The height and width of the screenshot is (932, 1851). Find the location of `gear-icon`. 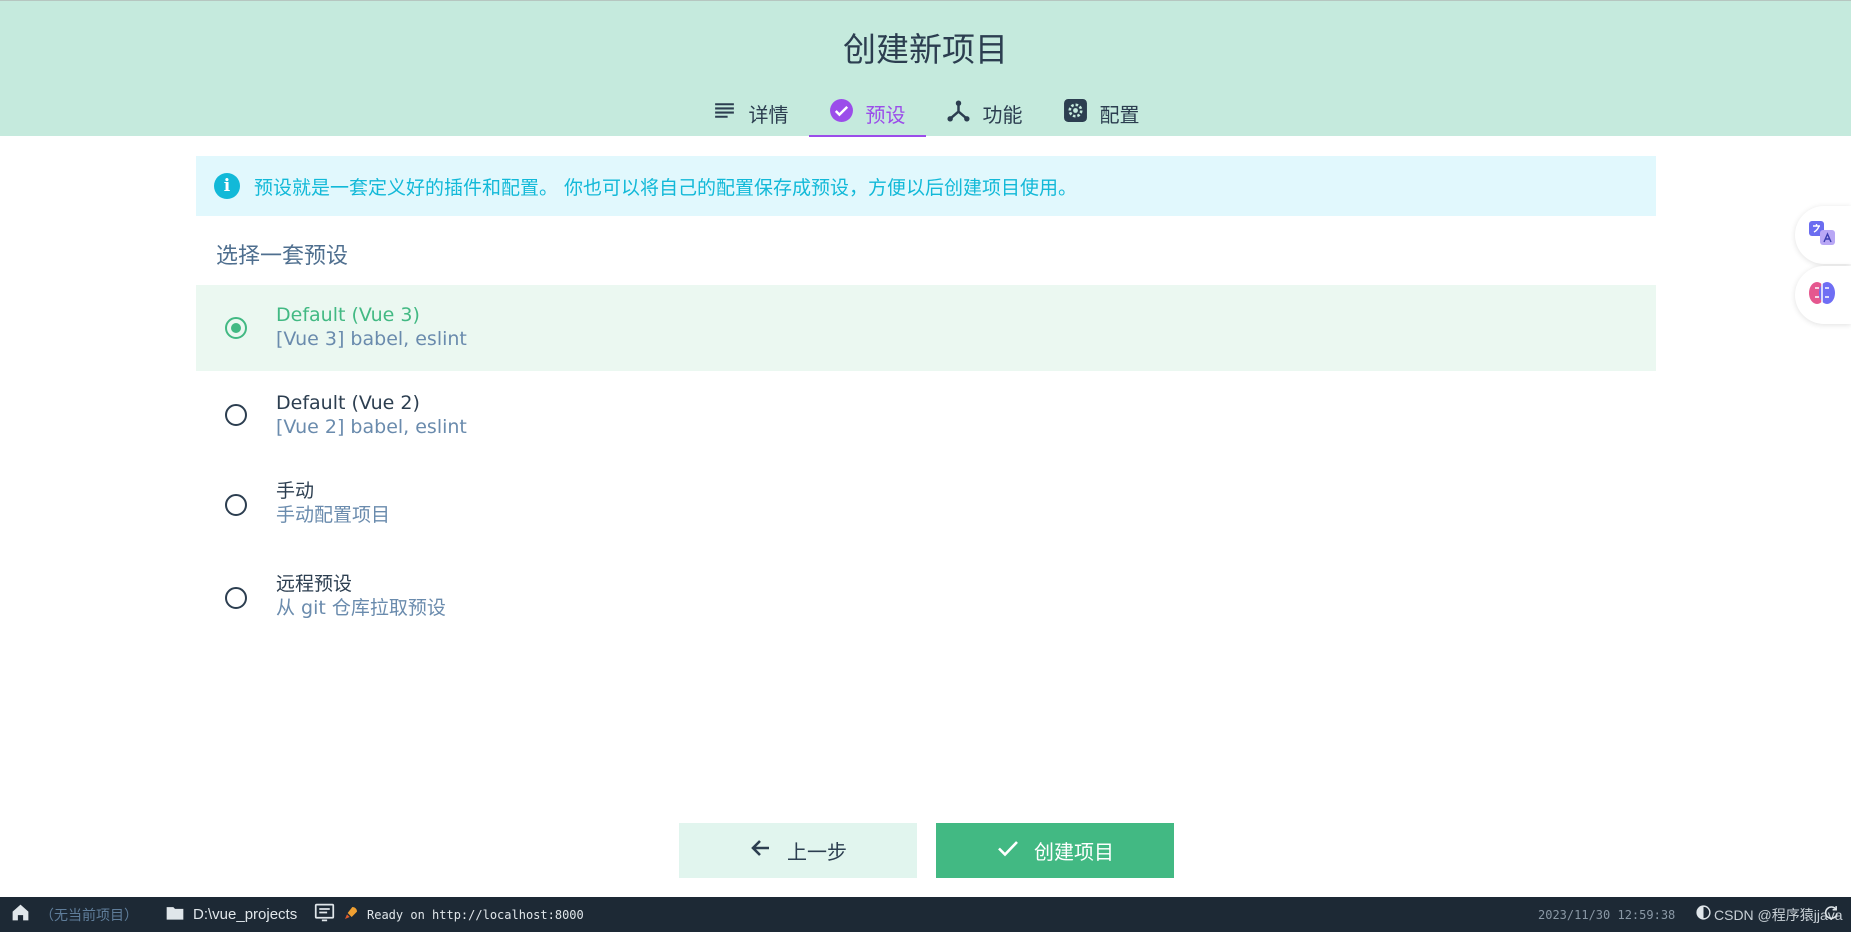

gear-icon is located at coordinates (1075, 113).